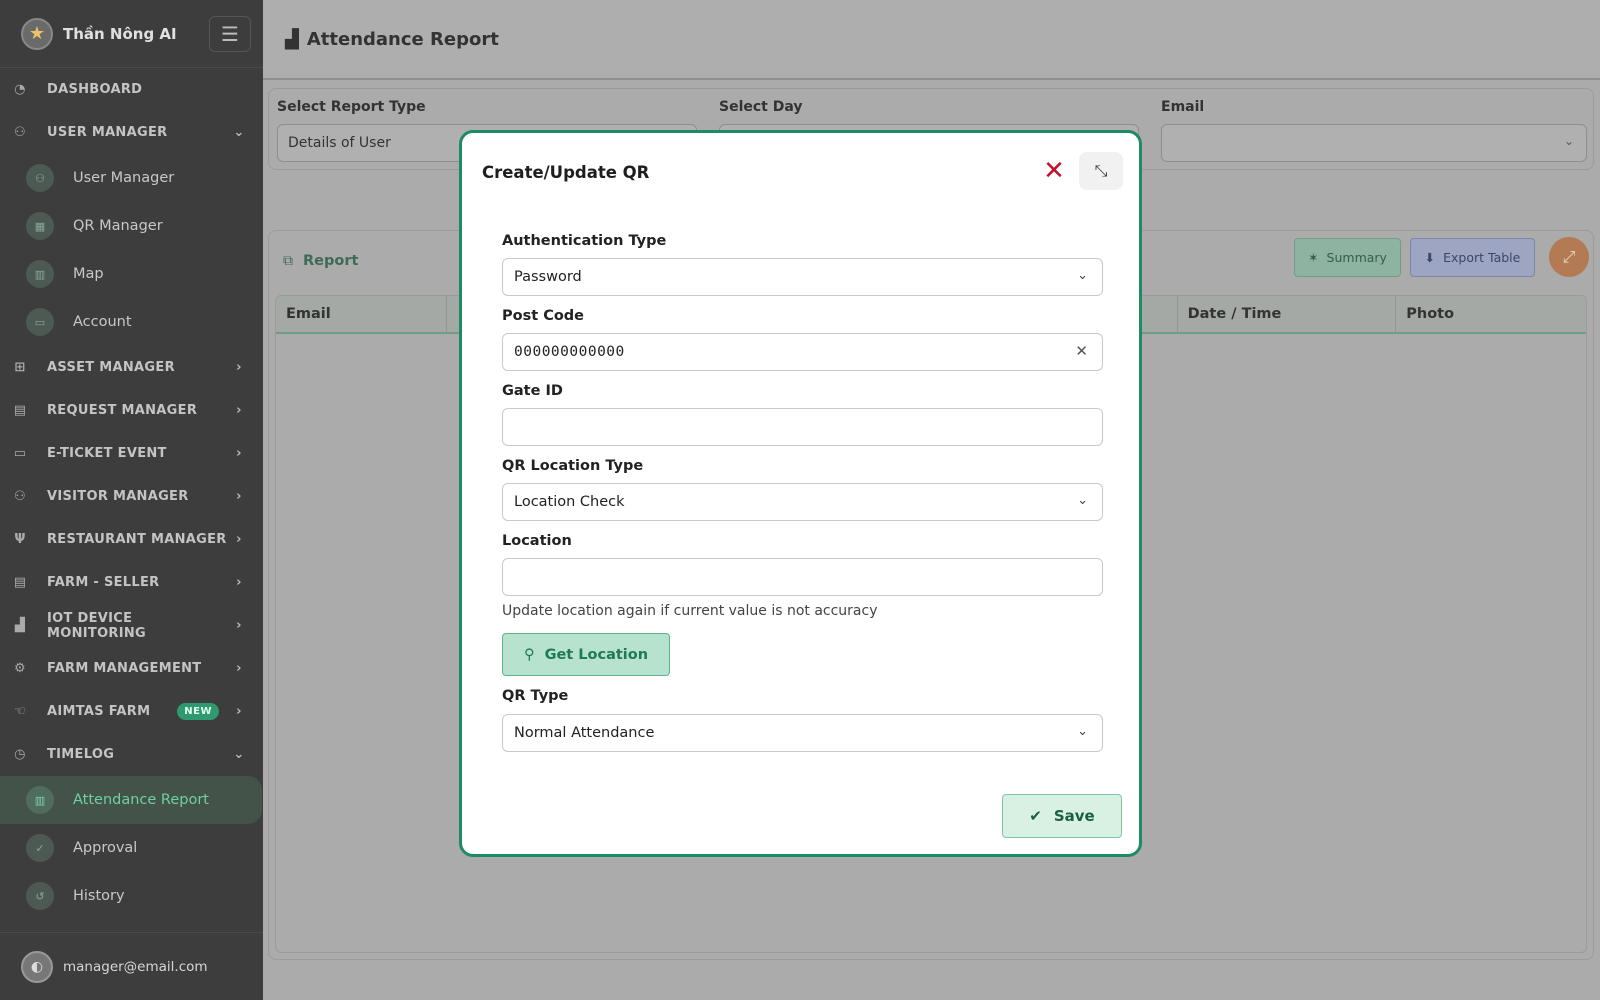 The image size is (1600, 1000). I want to click on sidebar-item-label: FARM - SELLER, so click(103, 582).